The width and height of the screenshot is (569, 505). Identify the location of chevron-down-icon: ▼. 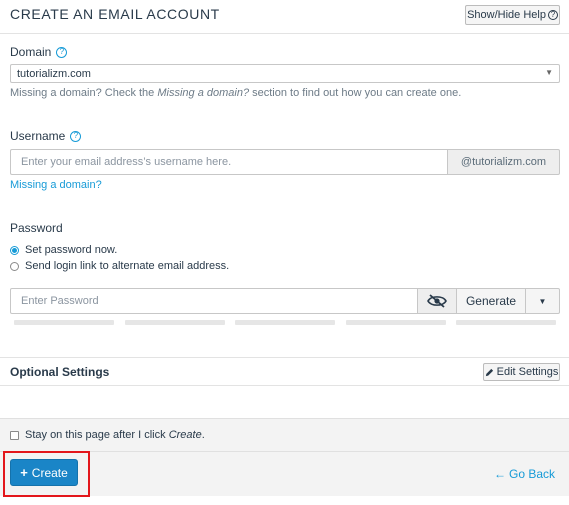
(549, 72).